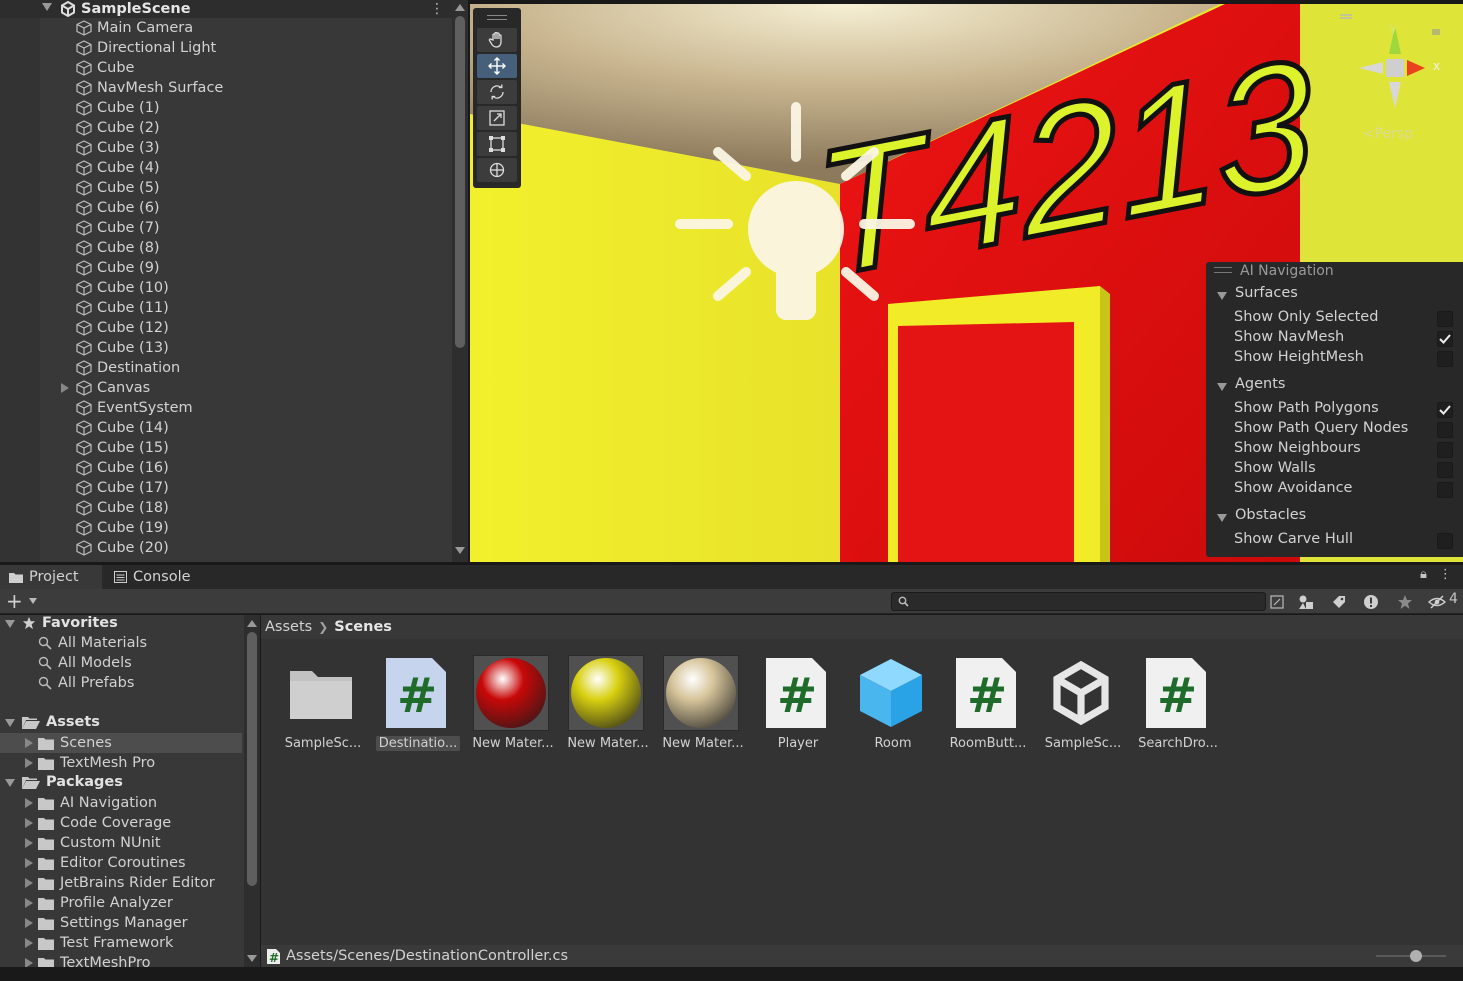 The width and height of the screenshot is (1463, 981). Describe the element at coordinates (1078, 601) in the screenshot. I see `search-input` at that location.